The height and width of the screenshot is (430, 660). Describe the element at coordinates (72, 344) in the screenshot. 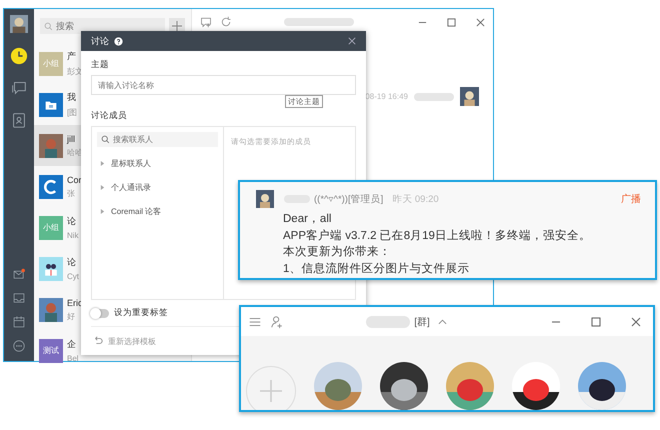

I see `conversation-title: 企` at that location.